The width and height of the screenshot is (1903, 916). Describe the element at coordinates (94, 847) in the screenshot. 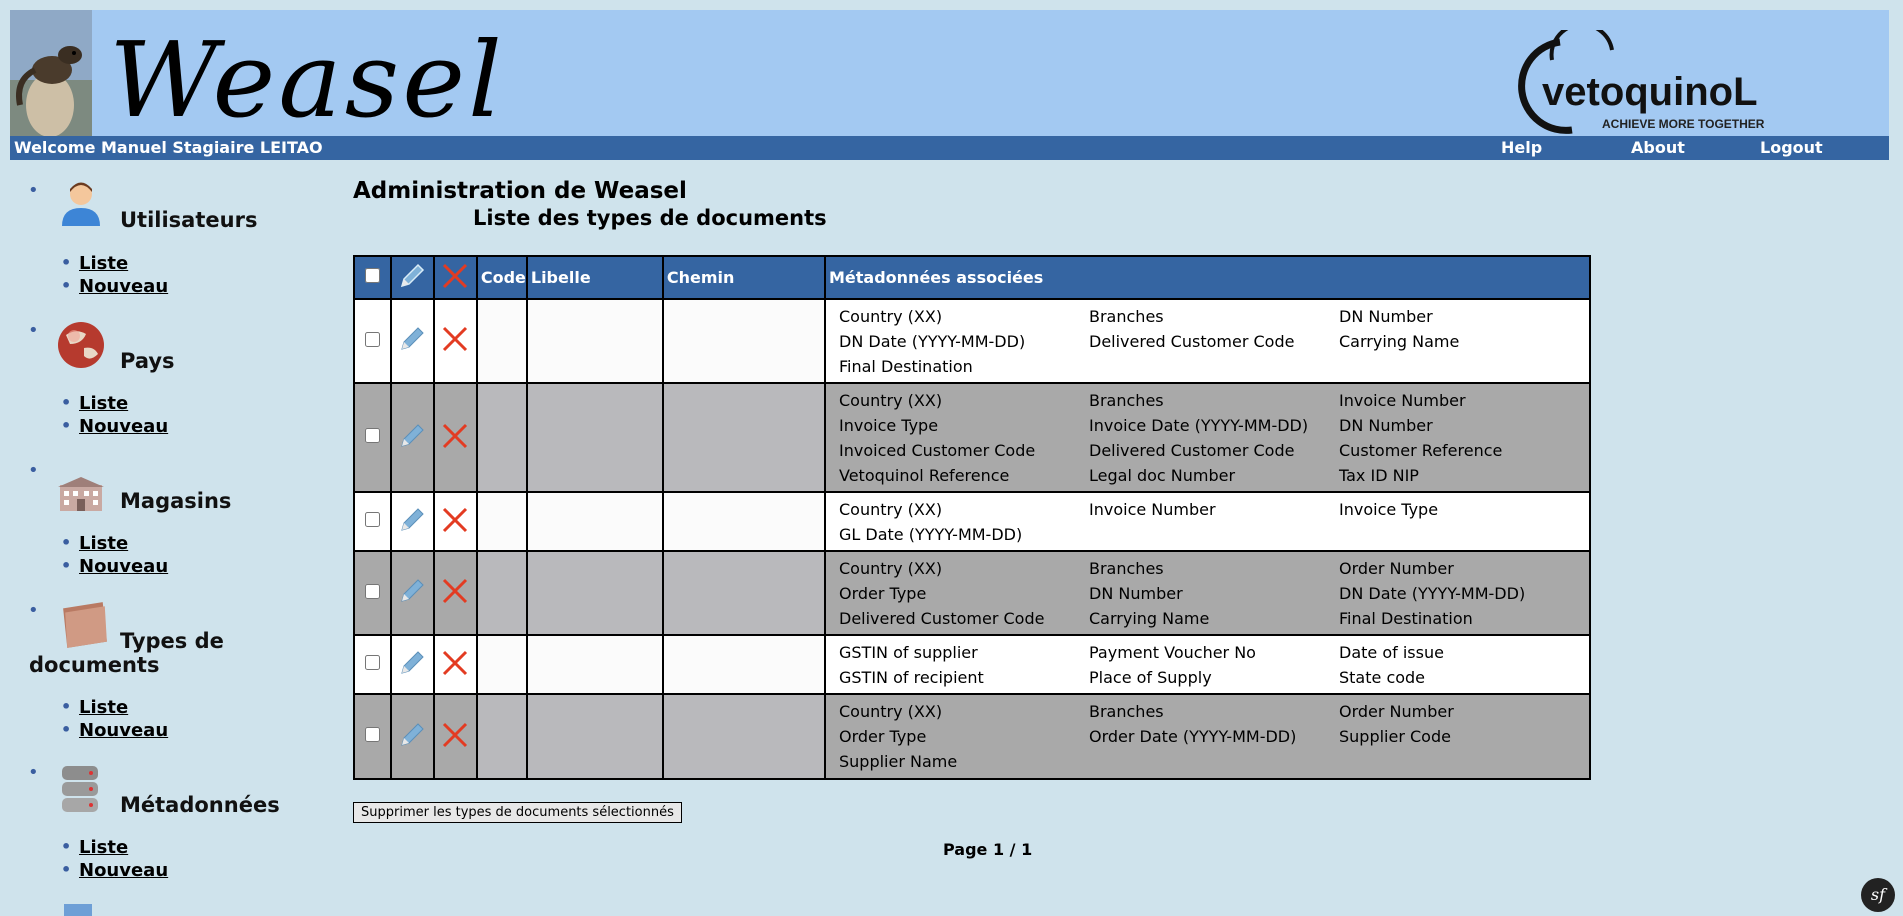

I see `metadonnees-liste-link: Liste` at that location.